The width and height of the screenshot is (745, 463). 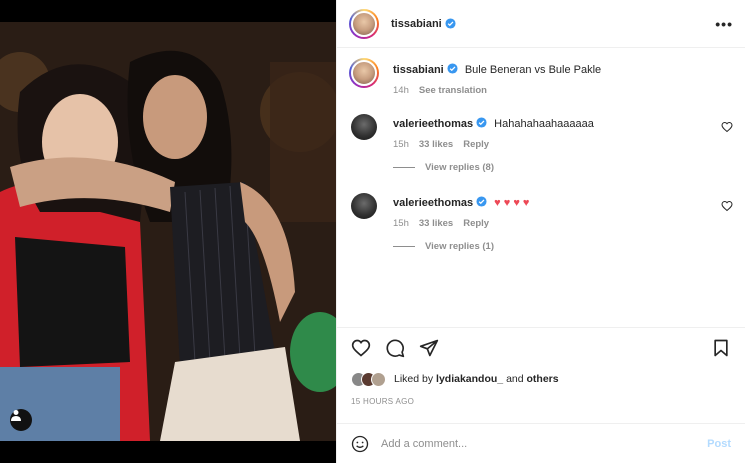 I want to click on bookmark-save-icon, so click(x=721, y=348).